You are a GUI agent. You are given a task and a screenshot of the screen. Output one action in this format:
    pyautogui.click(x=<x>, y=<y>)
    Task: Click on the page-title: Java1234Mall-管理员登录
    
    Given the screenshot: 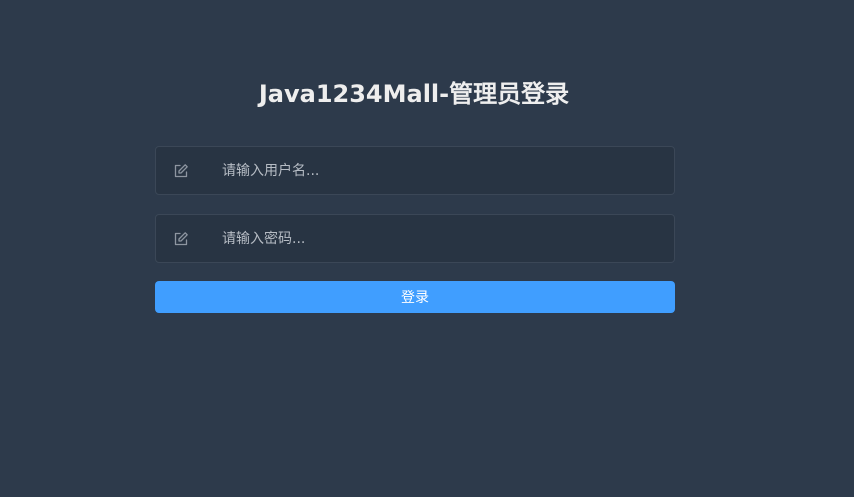 What is the action you would take?
    pyautogui.click(x=414, y=94)
    